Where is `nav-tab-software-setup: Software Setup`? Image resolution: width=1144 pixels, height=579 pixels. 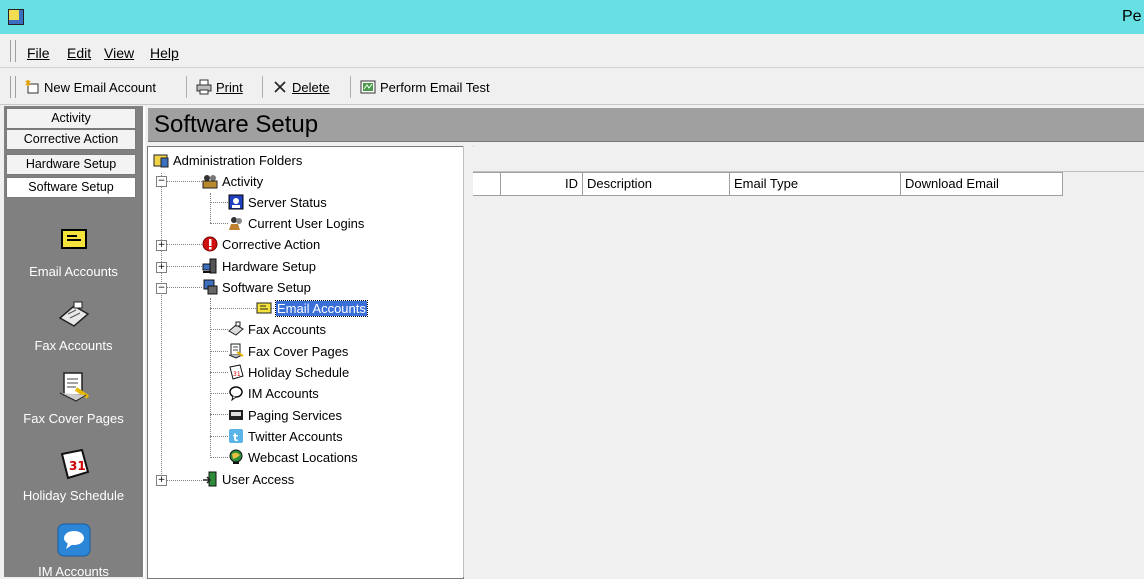 nav-tab-software-setup: Software Setup is located at coordinates (71, 187).